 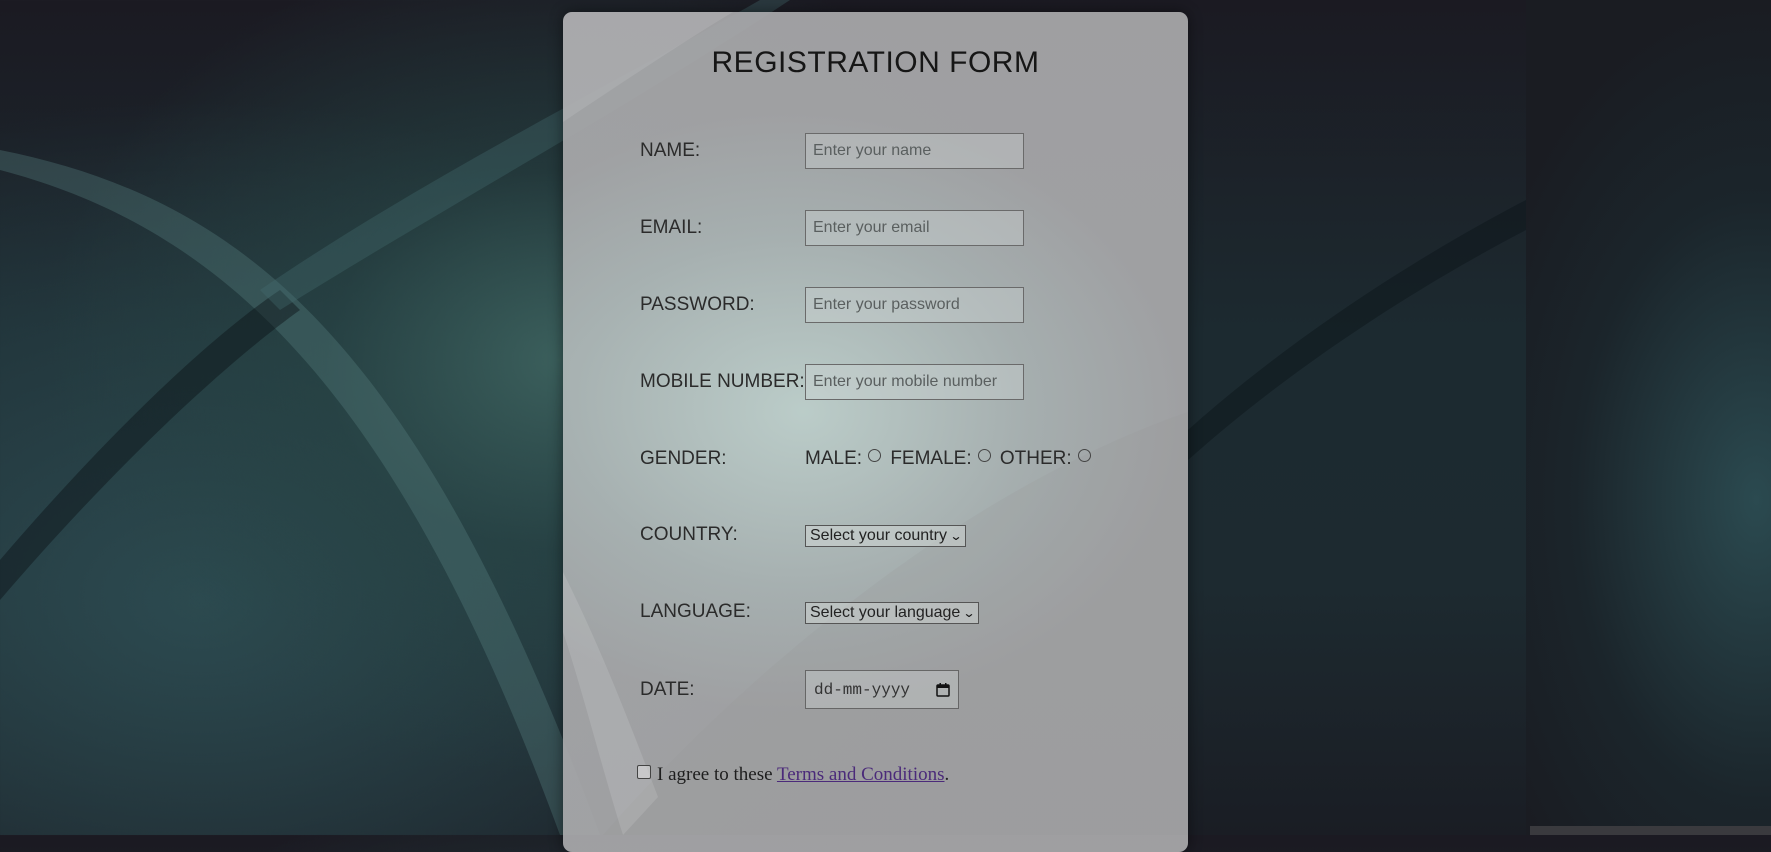 I want to click on password-label: PASSWORD:, so click(x=697, y=304).